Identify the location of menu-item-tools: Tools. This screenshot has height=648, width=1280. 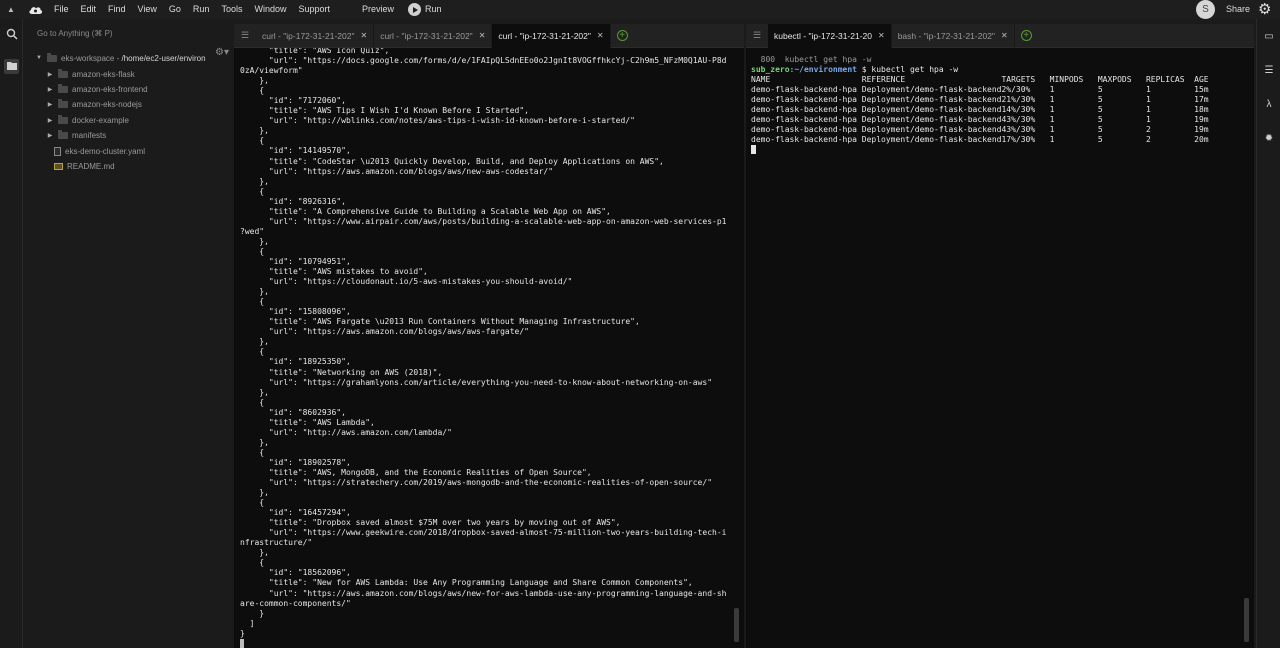
(231, 9).